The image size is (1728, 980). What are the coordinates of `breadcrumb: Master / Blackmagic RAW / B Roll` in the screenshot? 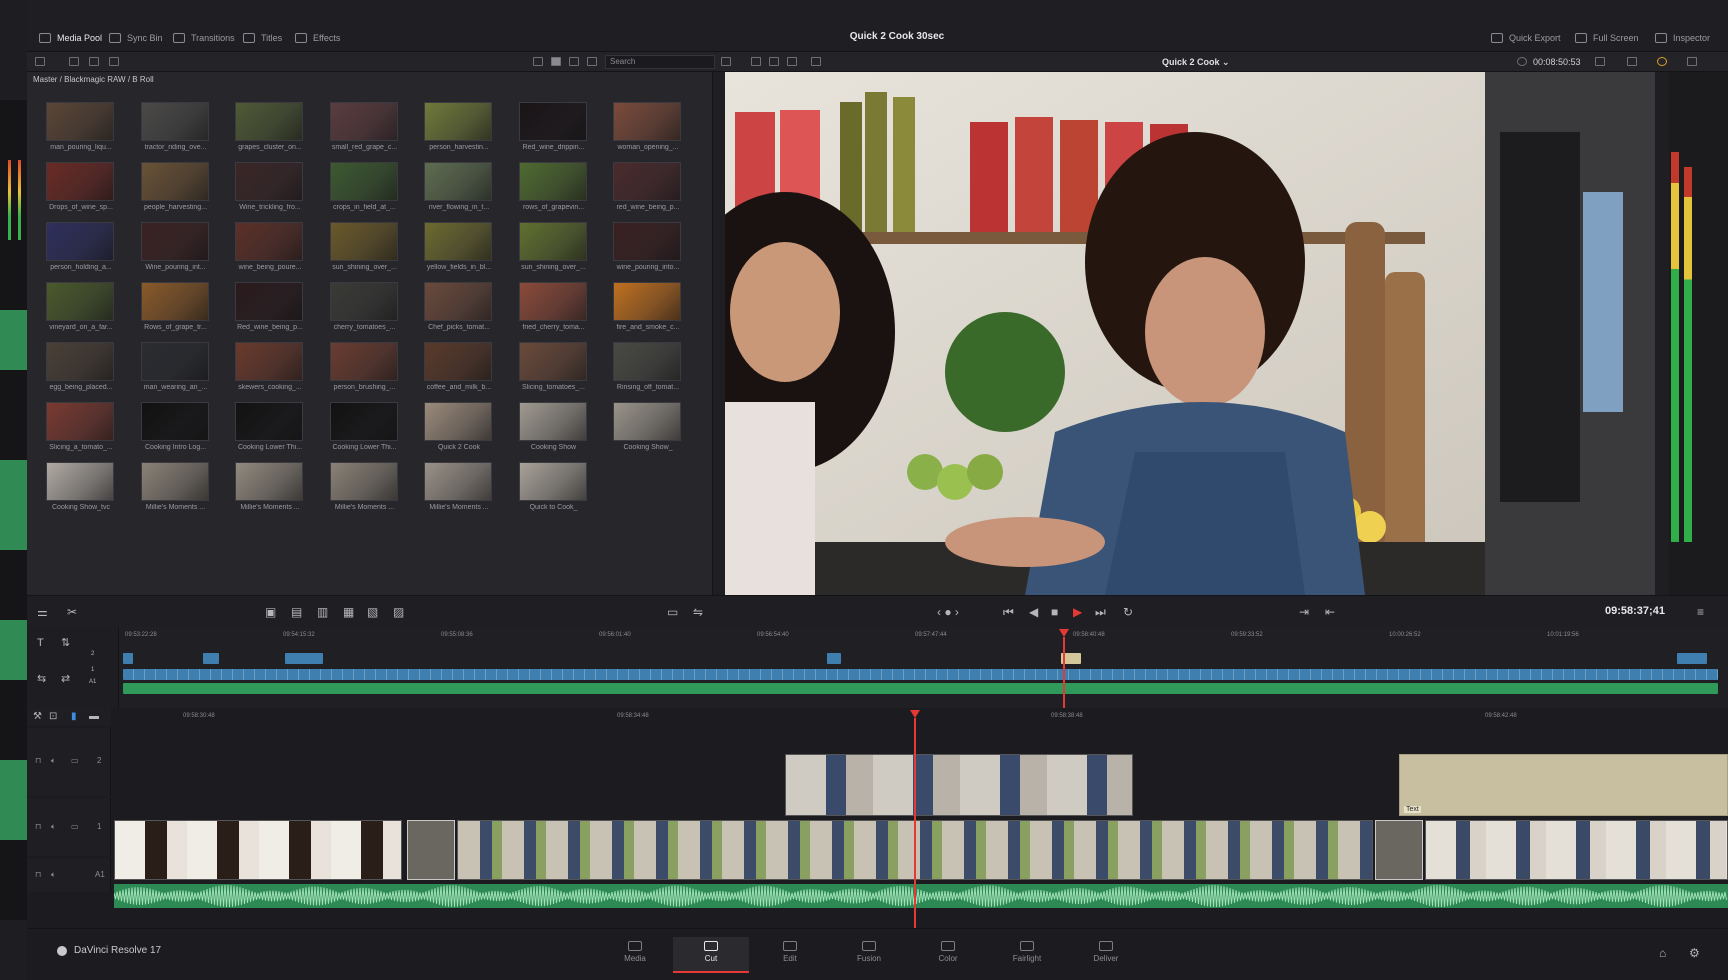 It's located at (93, 79).